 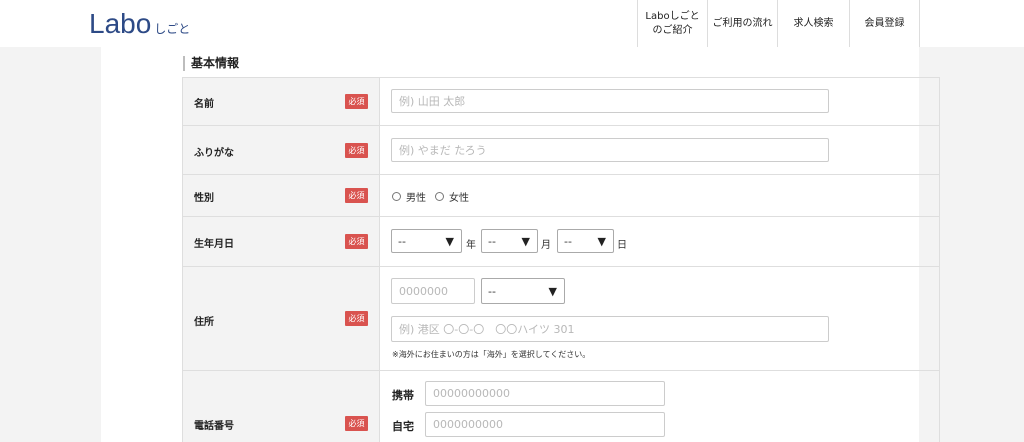 I want to click on home-phone-label: 自宅, so click(x=403, y=426).